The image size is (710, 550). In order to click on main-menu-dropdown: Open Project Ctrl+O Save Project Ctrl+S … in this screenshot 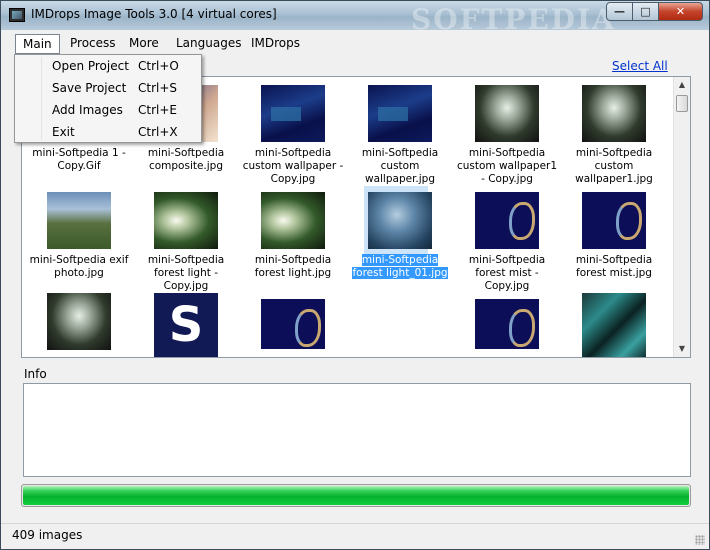, I will do `click(108, 98)`.